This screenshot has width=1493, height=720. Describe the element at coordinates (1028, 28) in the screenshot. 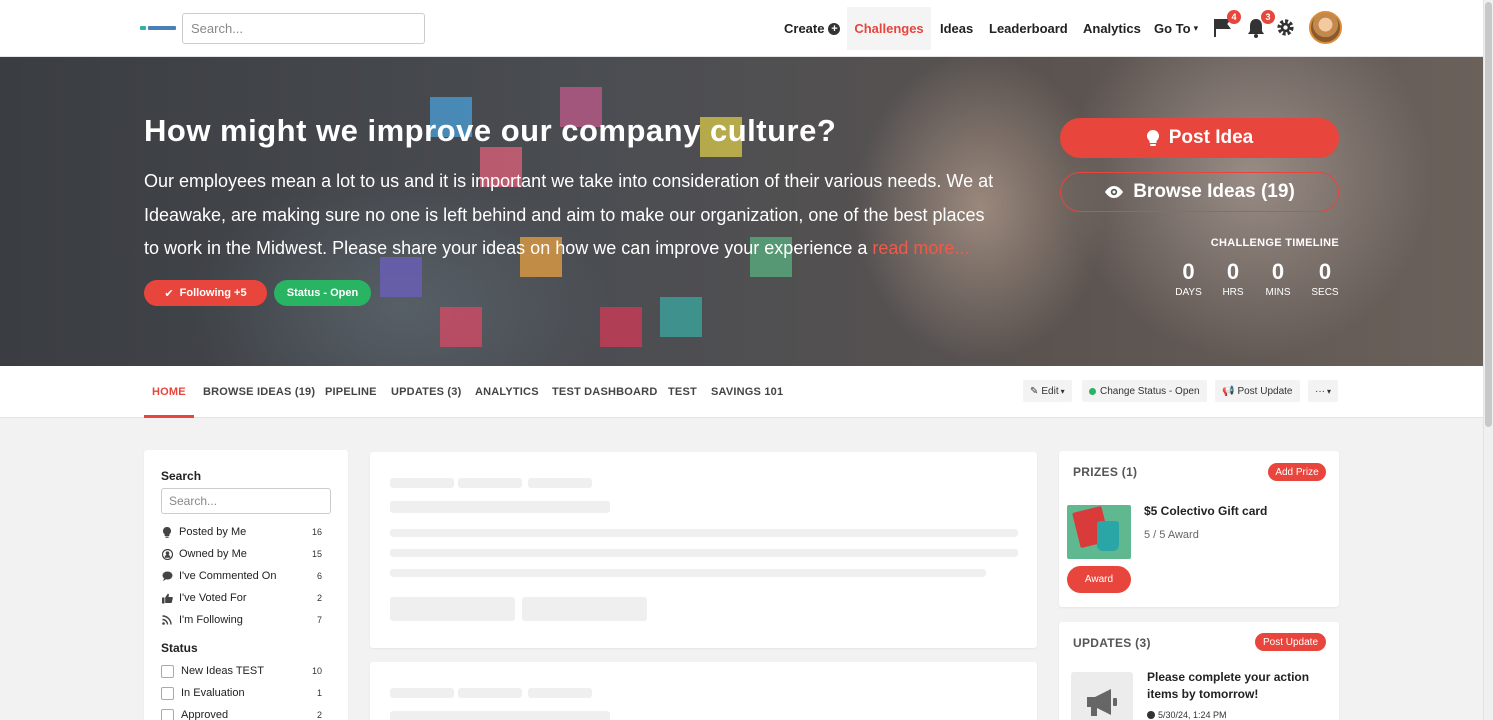

I see `nav-leaderboard: Leaderboard` at that location.